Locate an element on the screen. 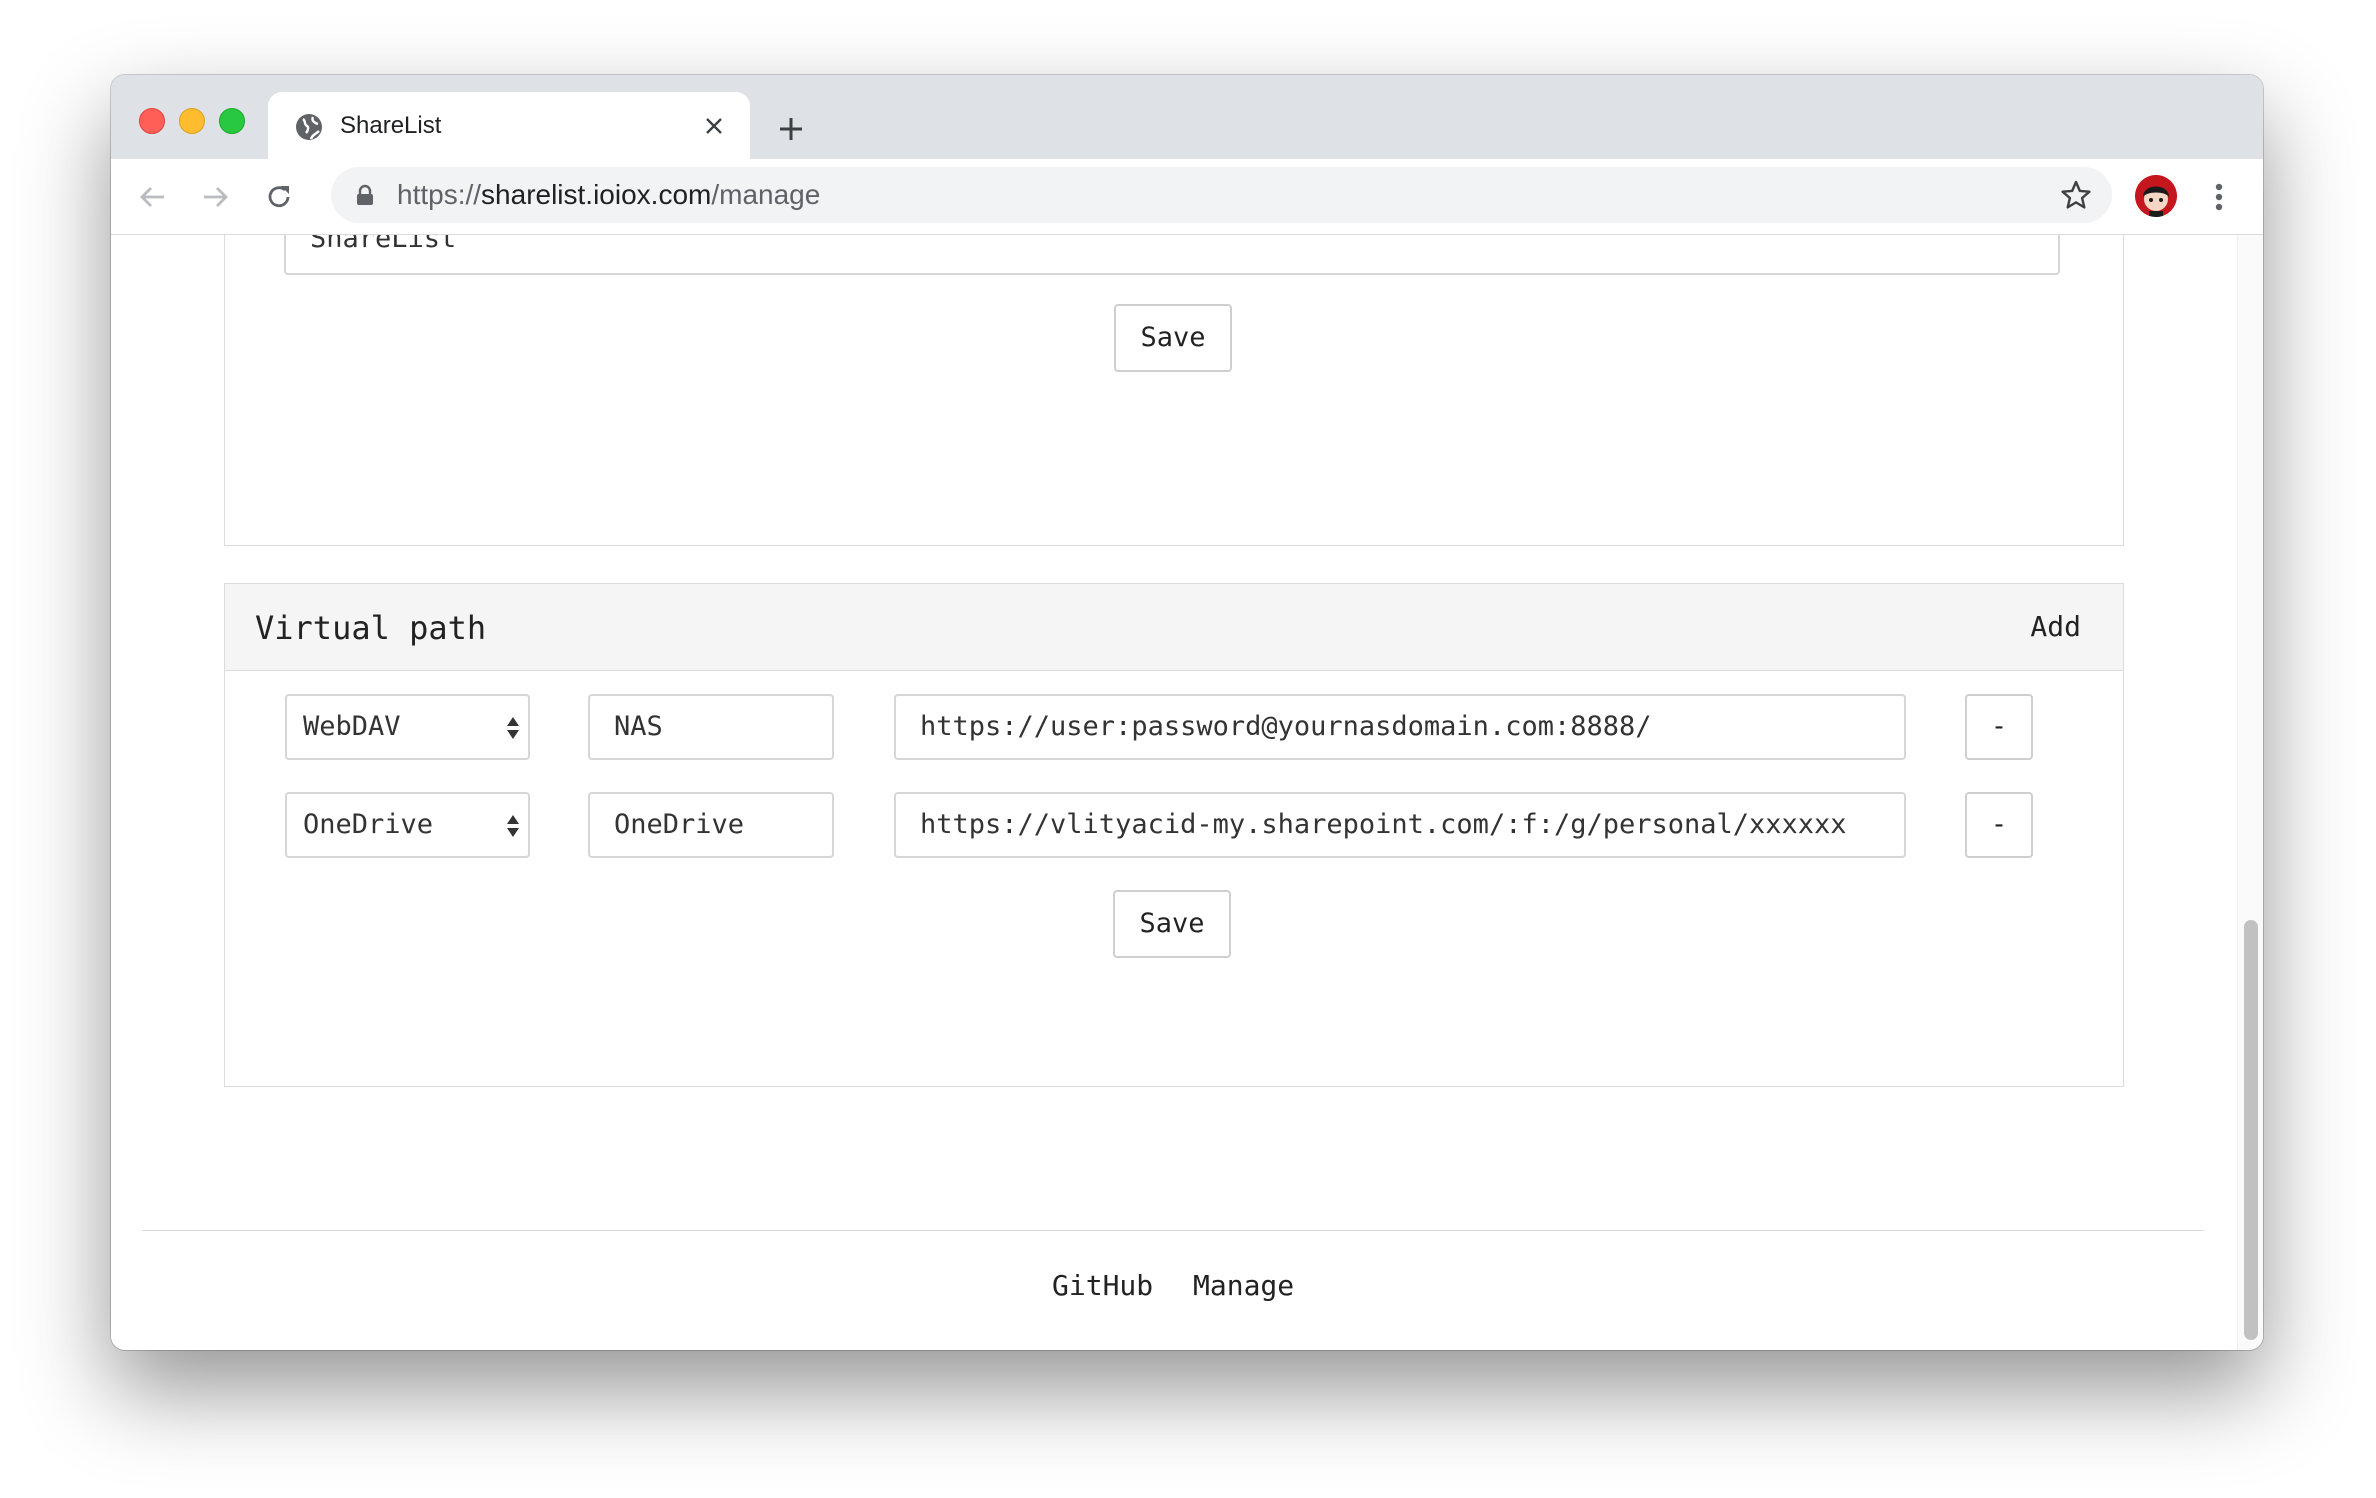 The width and height of the screenshot is (2376, 1498). plus-icon is located at coordinates (791, 129).